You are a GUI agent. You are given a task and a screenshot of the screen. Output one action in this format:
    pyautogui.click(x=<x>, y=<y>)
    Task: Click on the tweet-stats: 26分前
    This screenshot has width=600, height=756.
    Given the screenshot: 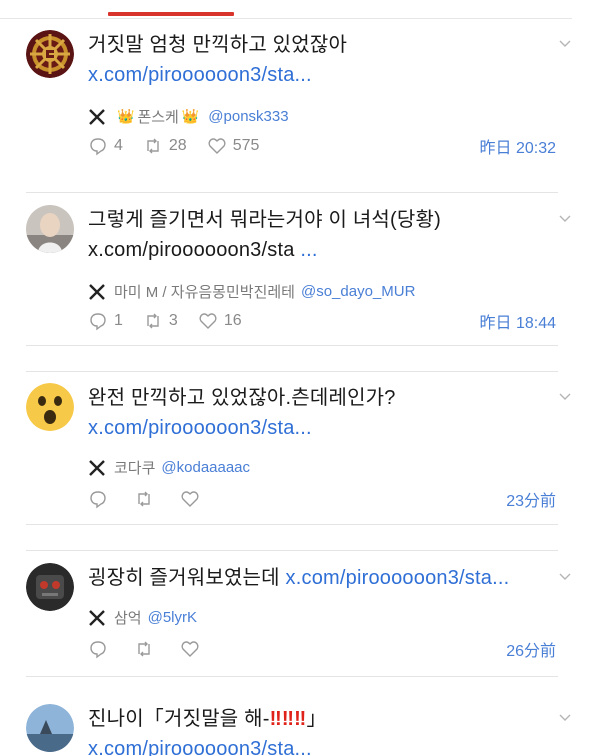 What is the action you would take?
    pyautogui.click(x=322, y=649)
    